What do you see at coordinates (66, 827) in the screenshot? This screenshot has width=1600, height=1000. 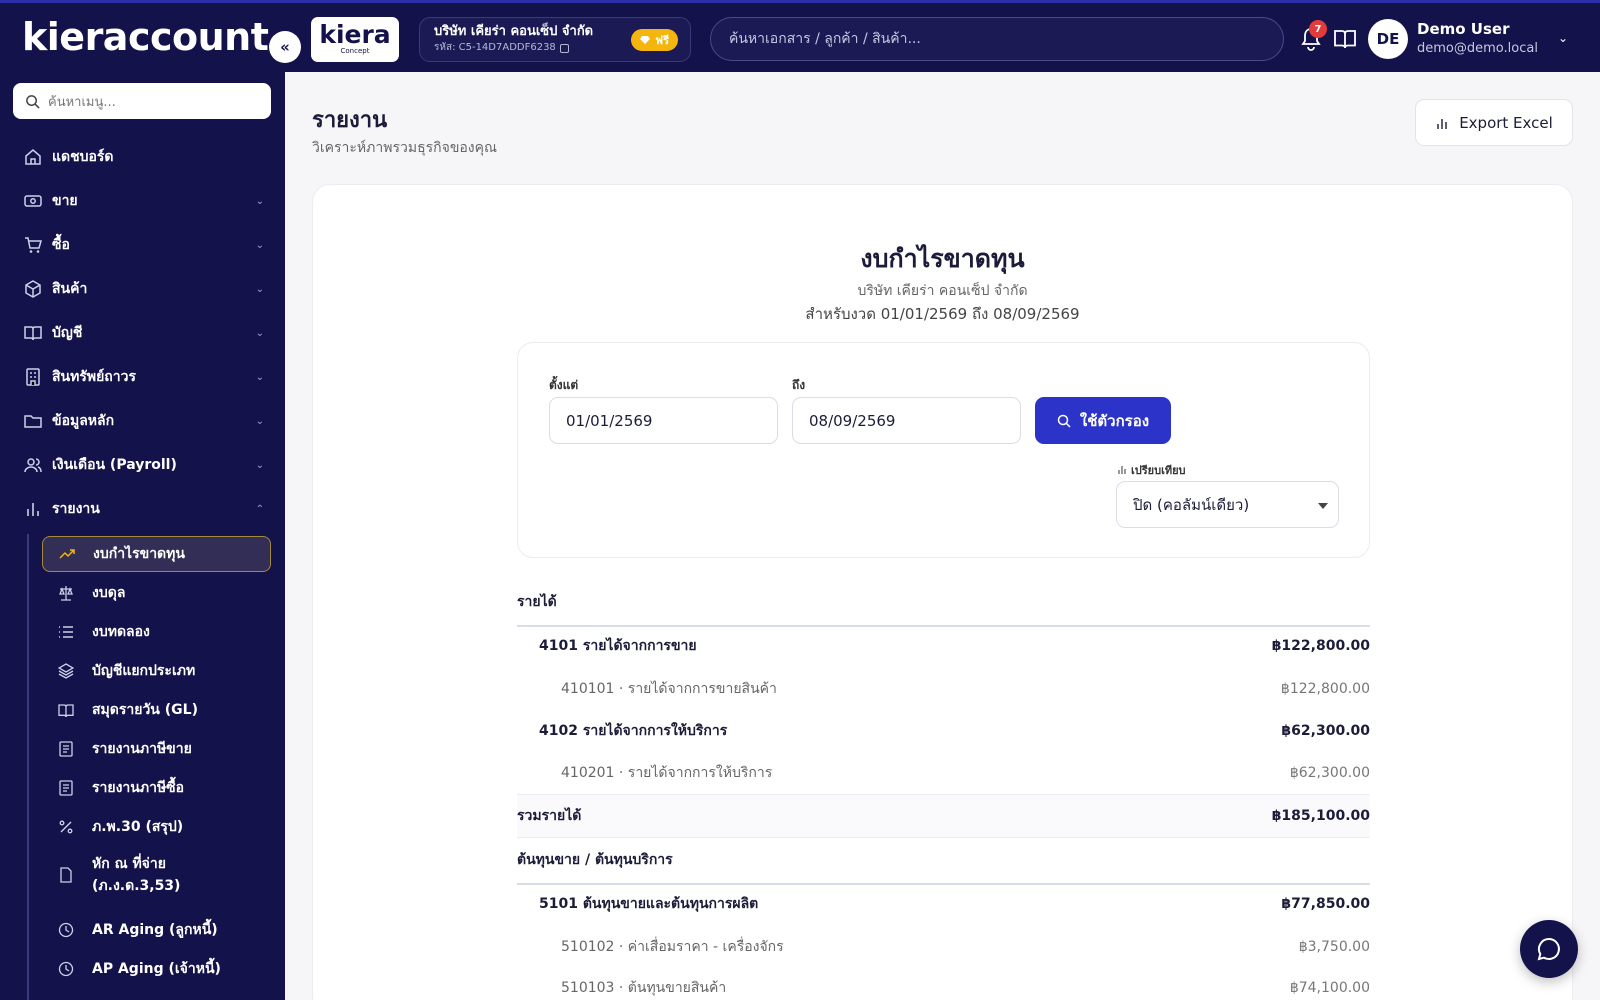 I see `percent-icon` at bounding box center [66, 827].